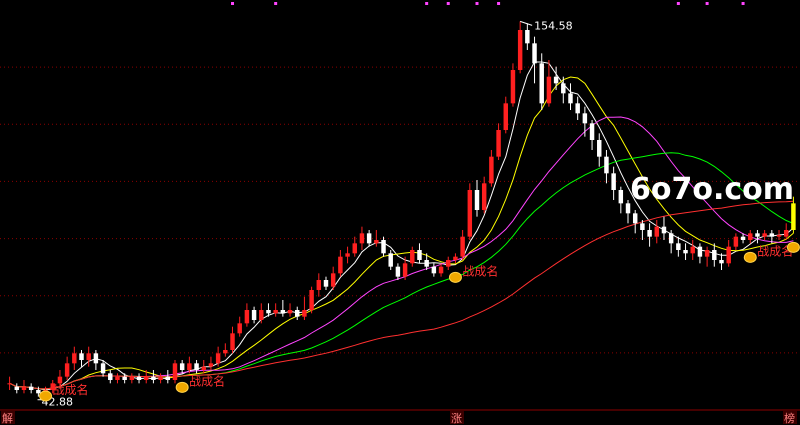 This screenshot has height=425, width=800. What do you see at coordinates (553, 25) in the screenshot?
I see `high-price-label: 154.58` at bounding box center [553, 25].